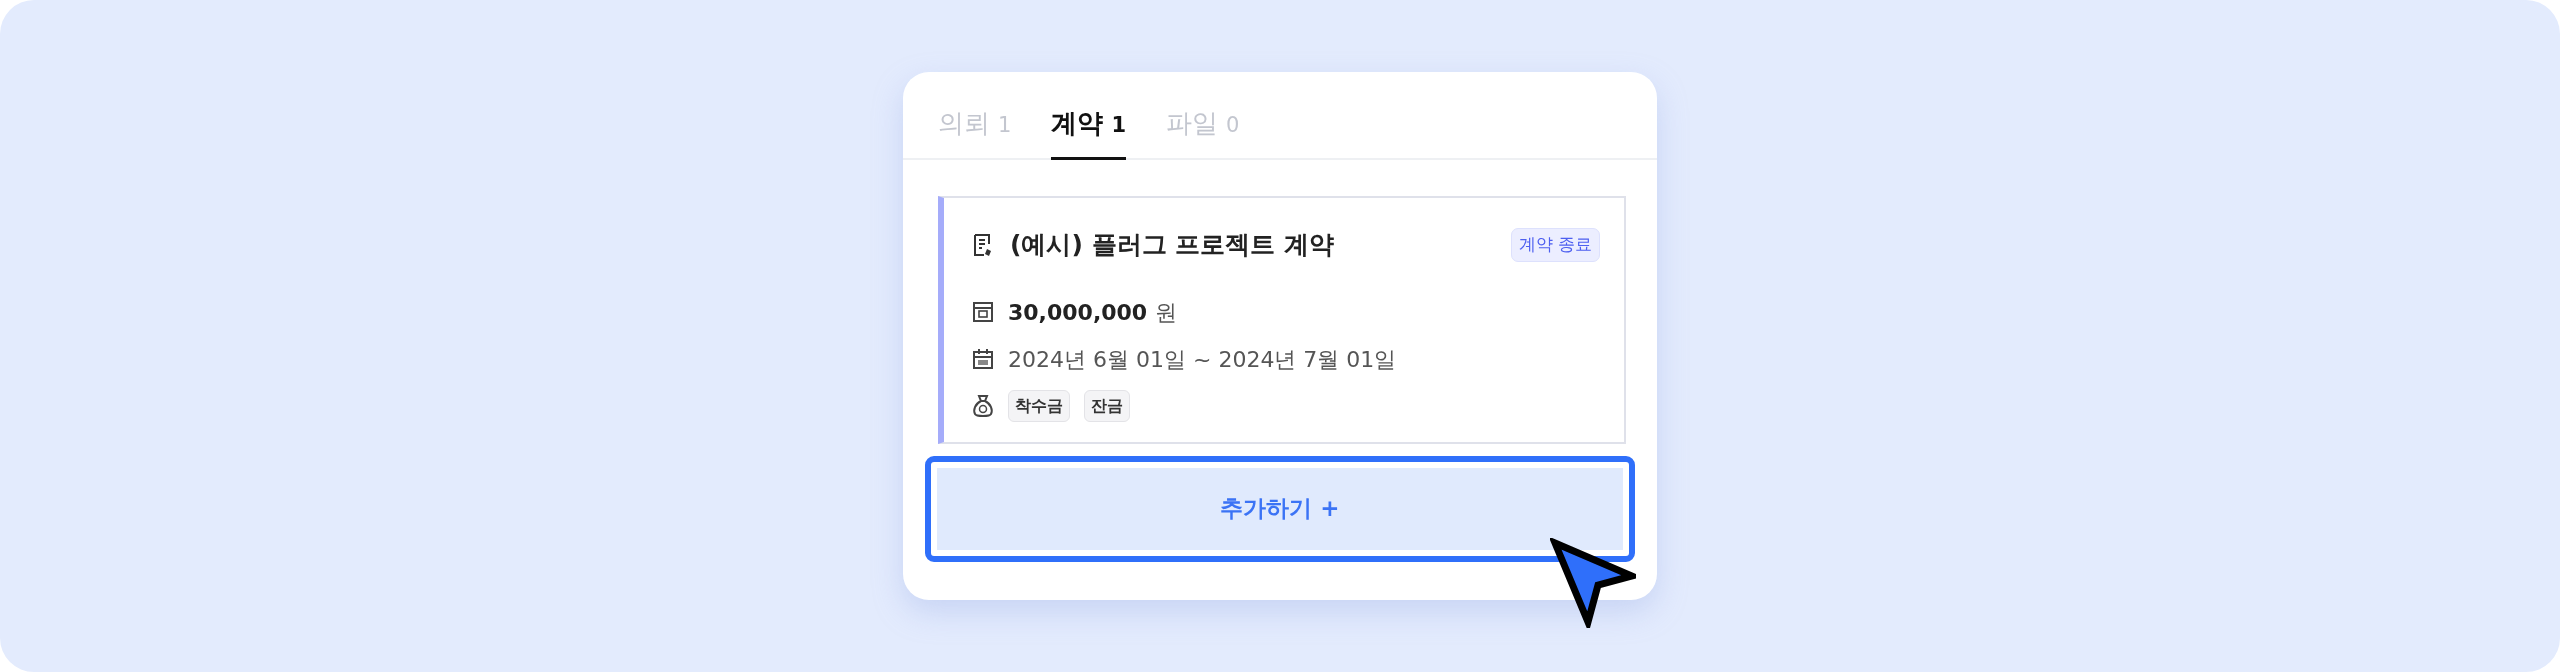 The image size is (2560, 672). Describe the element at coordinates (1593, 583) in the screenshot. I see `cursor-icon` at that location.